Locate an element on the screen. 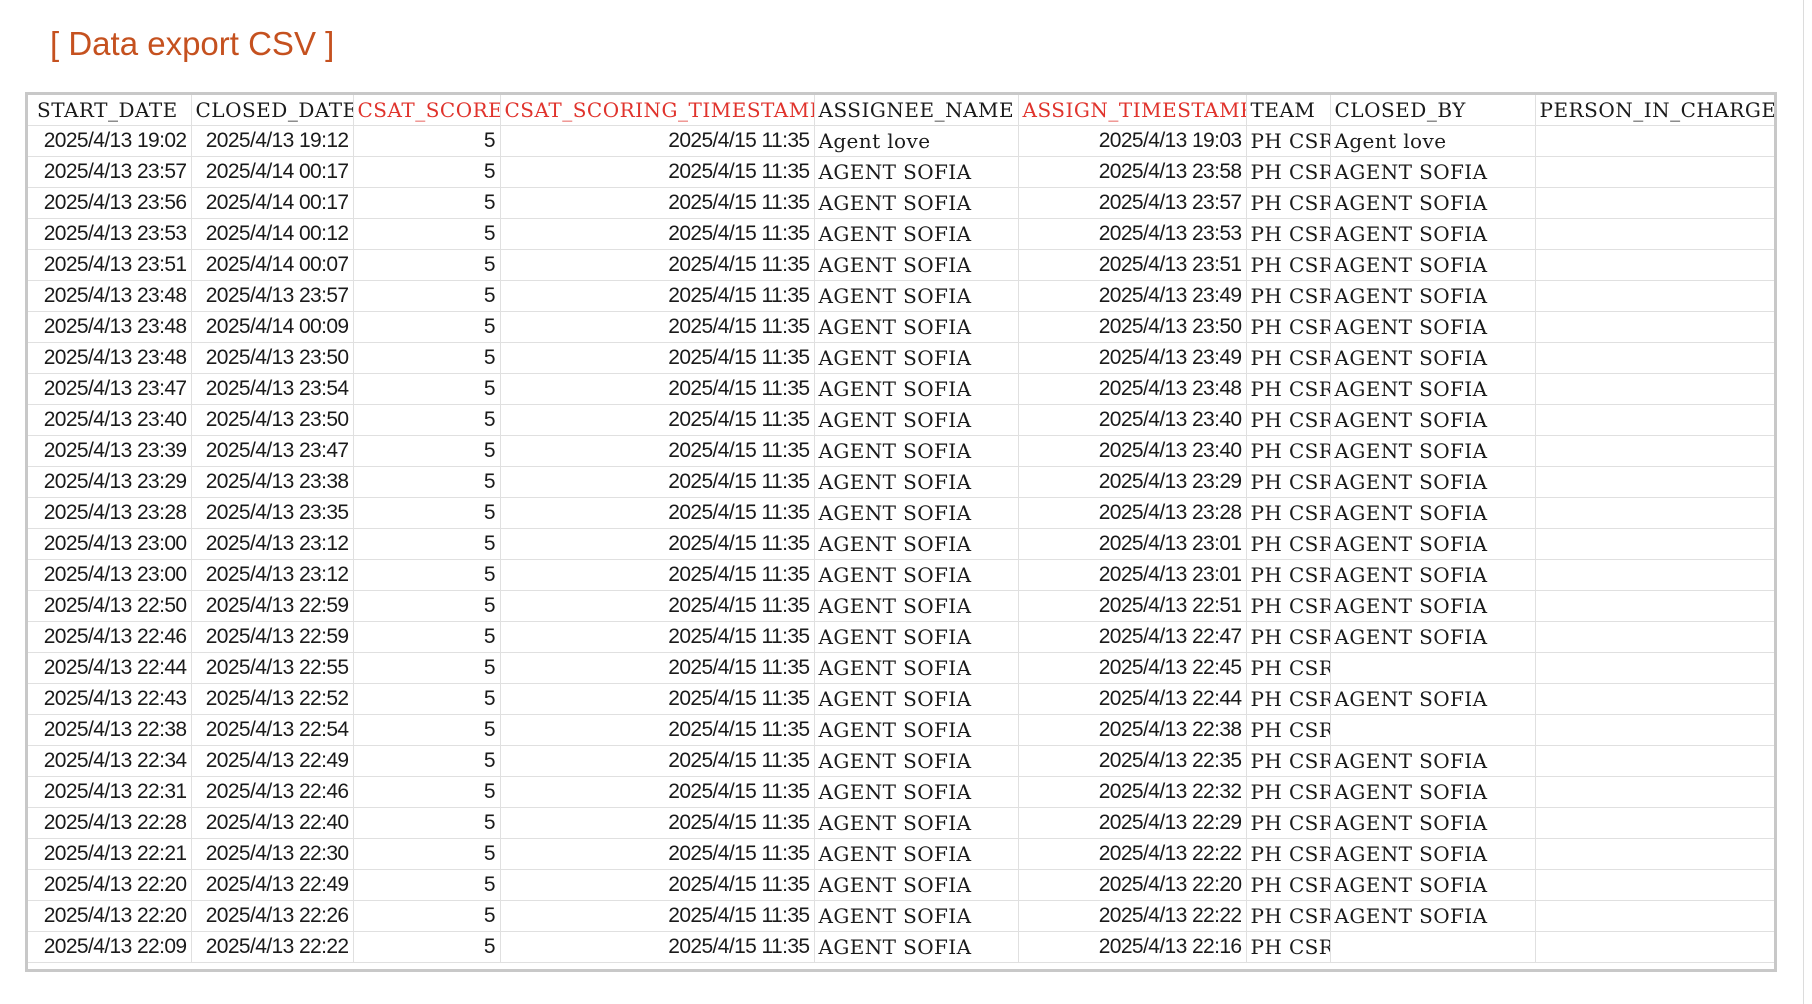 The height and width of the screenshot is (1004, 1812). closed-date-cell: 2025/4/13 23:35 is located at coordinates (272, 513).